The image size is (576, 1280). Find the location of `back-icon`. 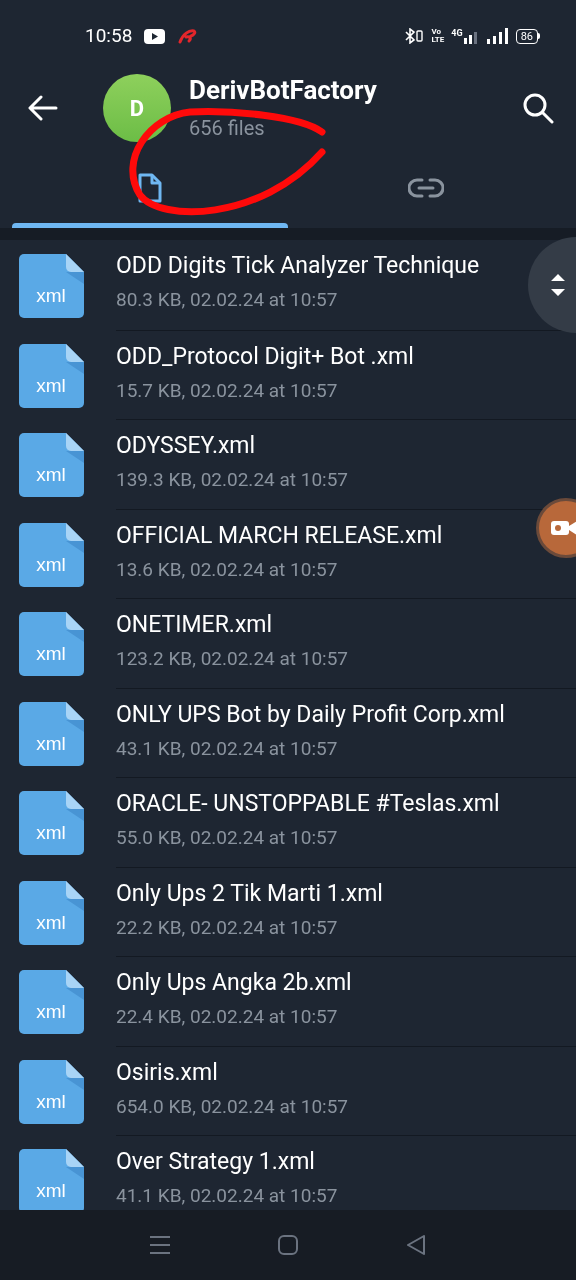

back-icon is located at coordinates (416, 1245).